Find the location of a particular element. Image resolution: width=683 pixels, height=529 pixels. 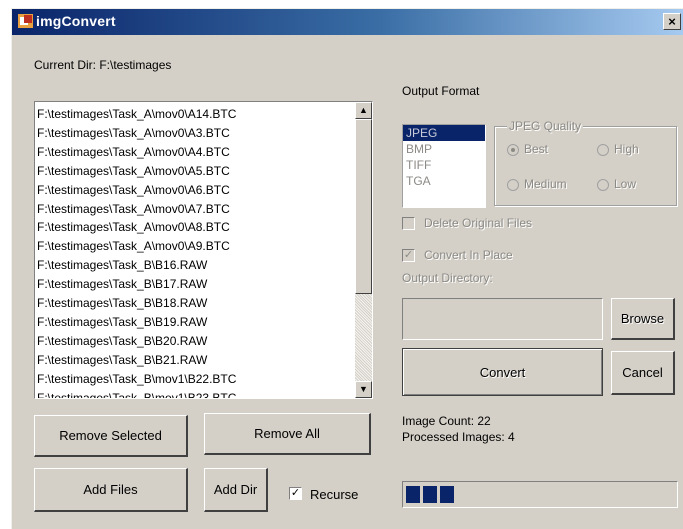

quality-low-label: Low is located at coordinates (625, 184).